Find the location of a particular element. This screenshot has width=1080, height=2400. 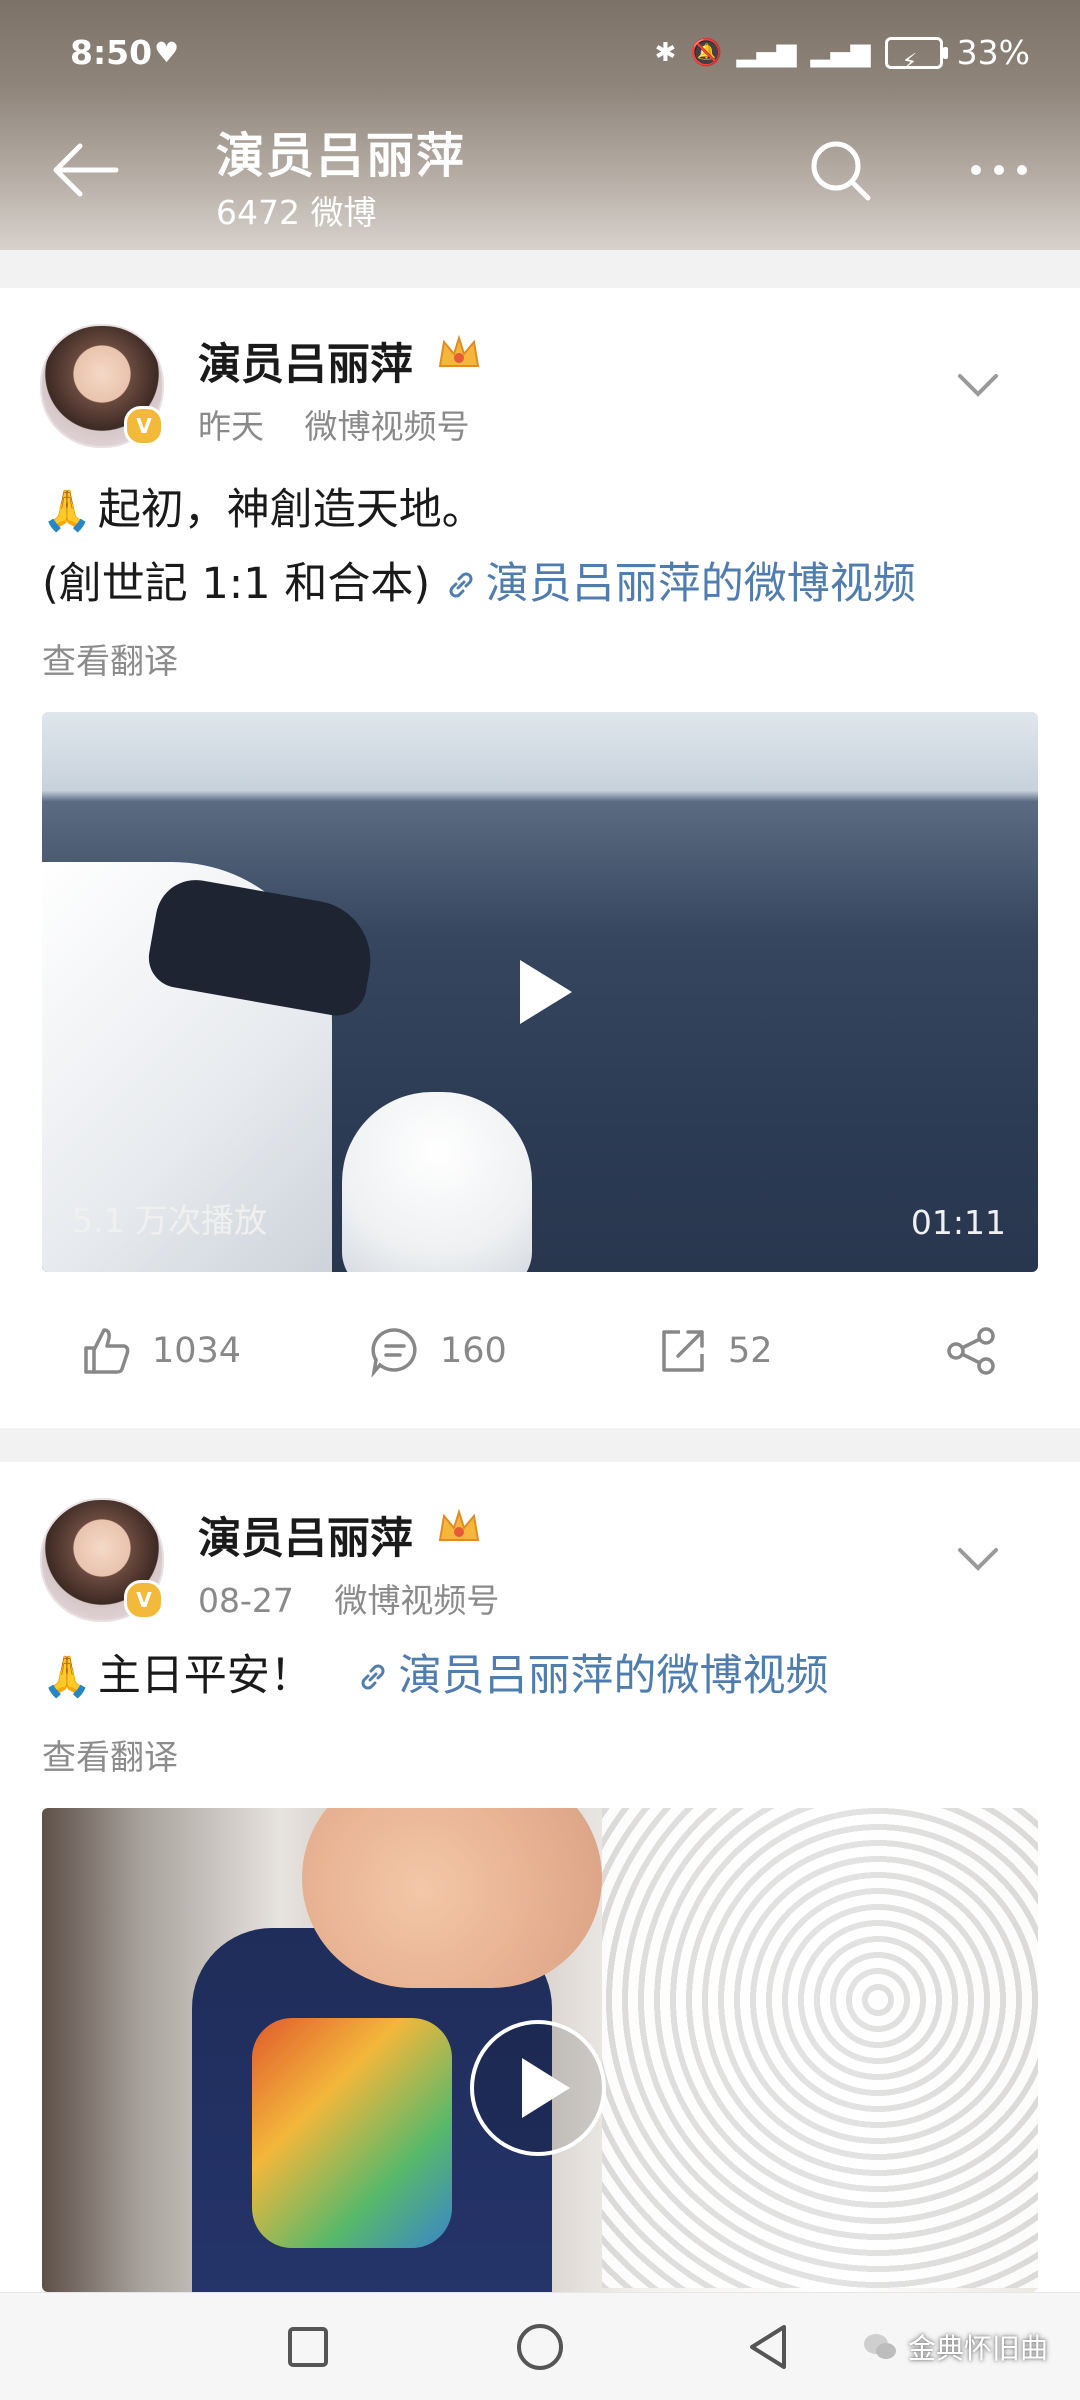

post-text: 起初，神創造天地。 is located at coordinates (291, 510).